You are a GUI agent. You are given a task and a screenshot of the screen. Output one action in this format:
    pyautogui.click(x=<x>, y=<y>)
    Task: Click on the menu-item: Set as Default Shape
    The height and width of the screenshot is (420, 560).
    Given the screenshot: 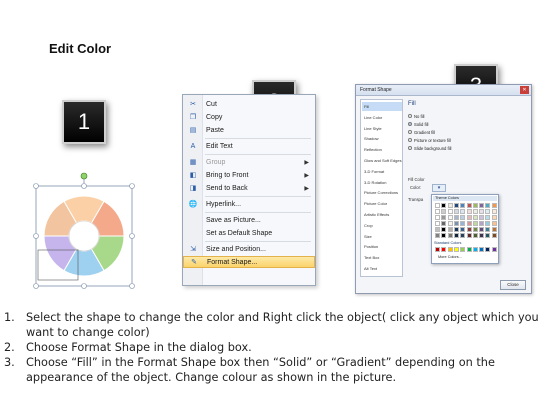 What is the action you would take?
    pyautogui.click(x=249, y=233)
    